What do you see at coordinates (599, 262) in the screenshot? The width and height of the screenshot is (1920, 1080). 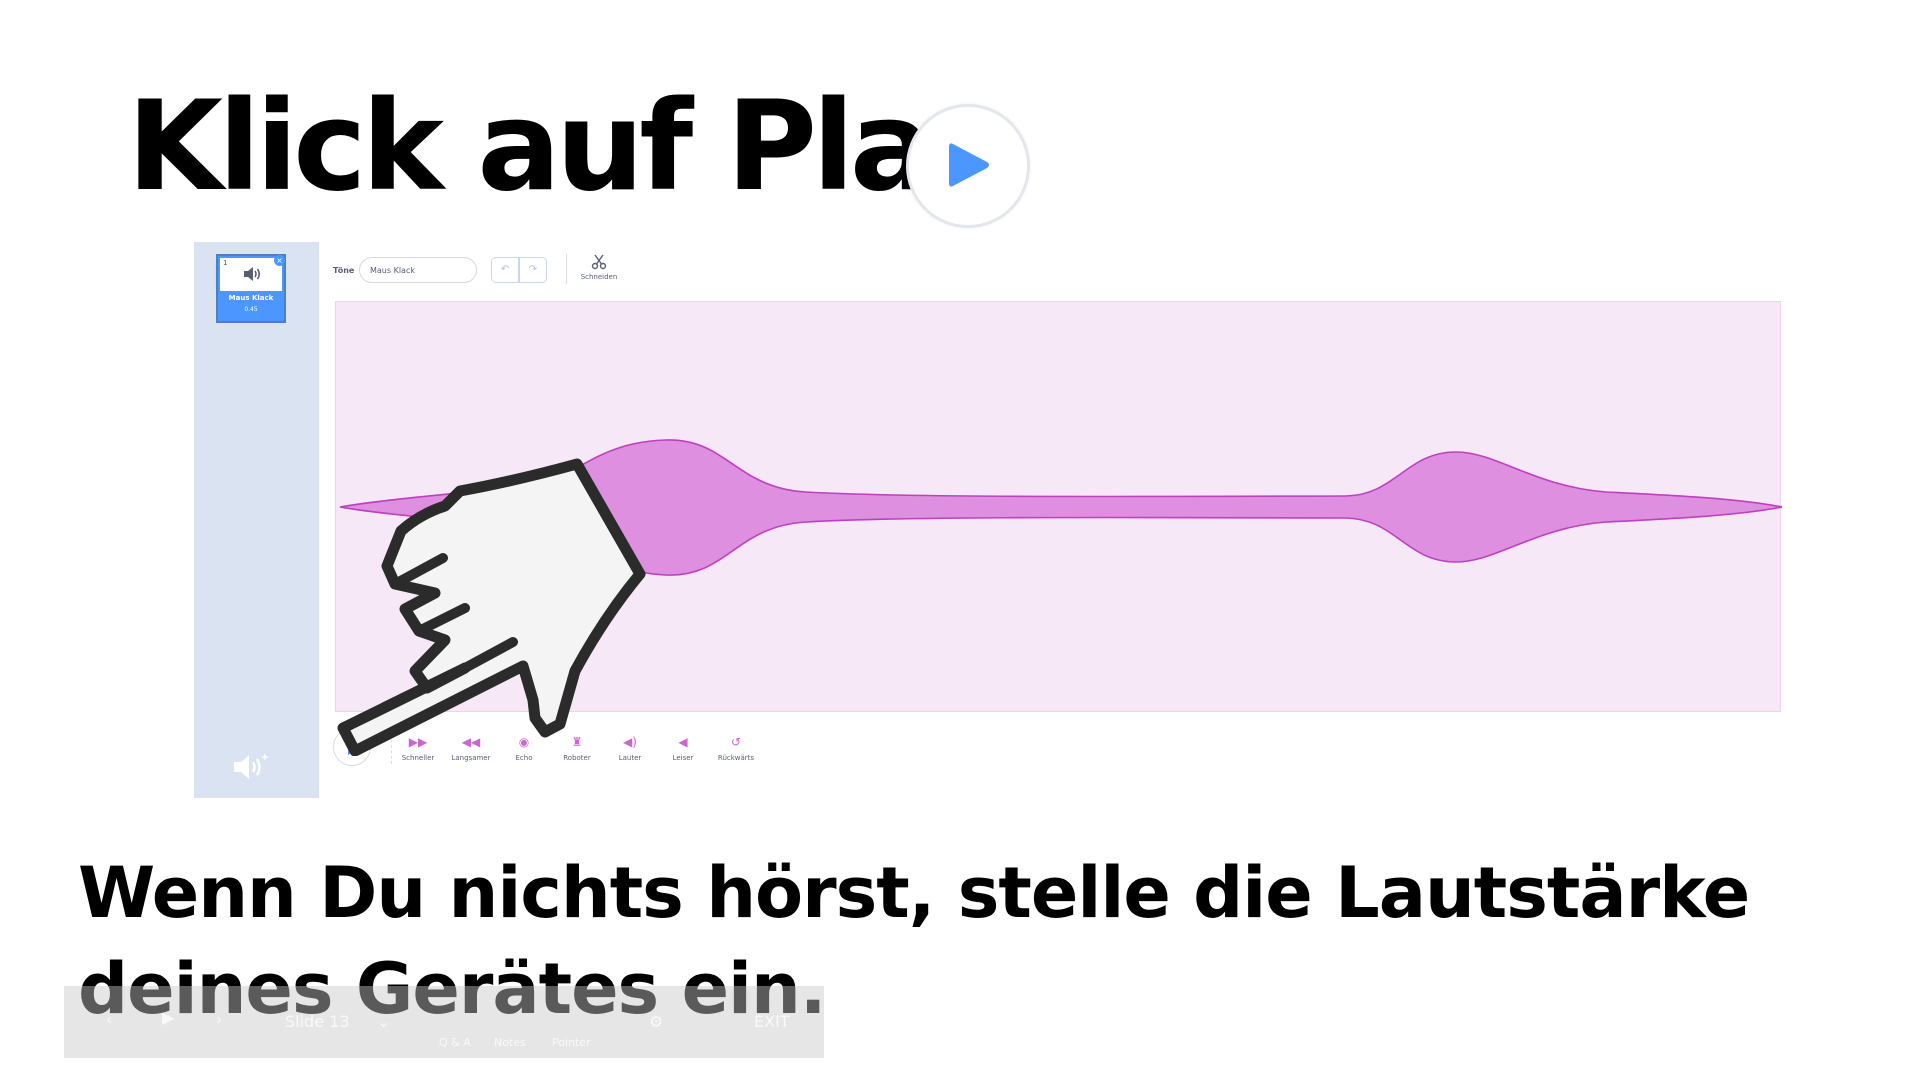 I see `scissors-icon` at bounding box center [599, 262].